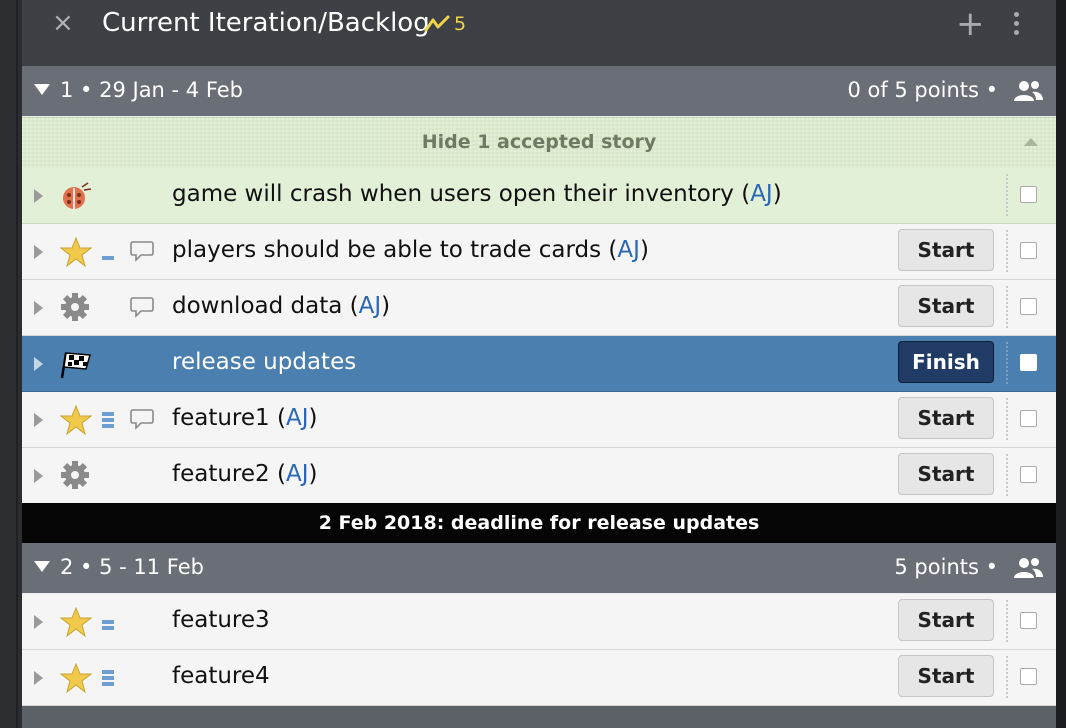 The width and height of the screenshot is (1066, 728). I want to click on iteration-label: 1 • 29 Jan - 4 Feb, so click(152, 90).